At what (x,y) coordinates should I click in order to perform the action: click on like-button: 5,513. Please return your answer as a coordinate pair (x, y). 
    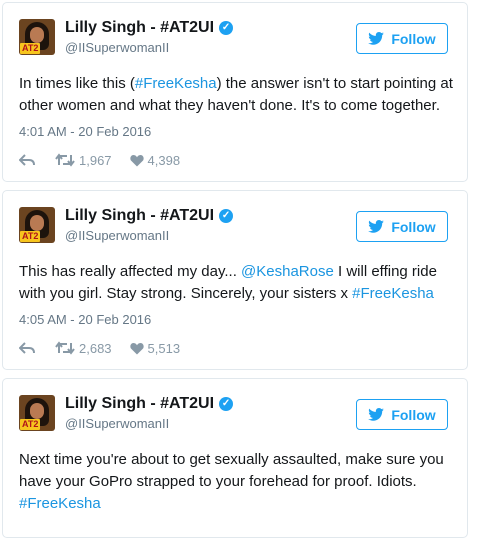
    Looking at the image, I should click on (155, 348).